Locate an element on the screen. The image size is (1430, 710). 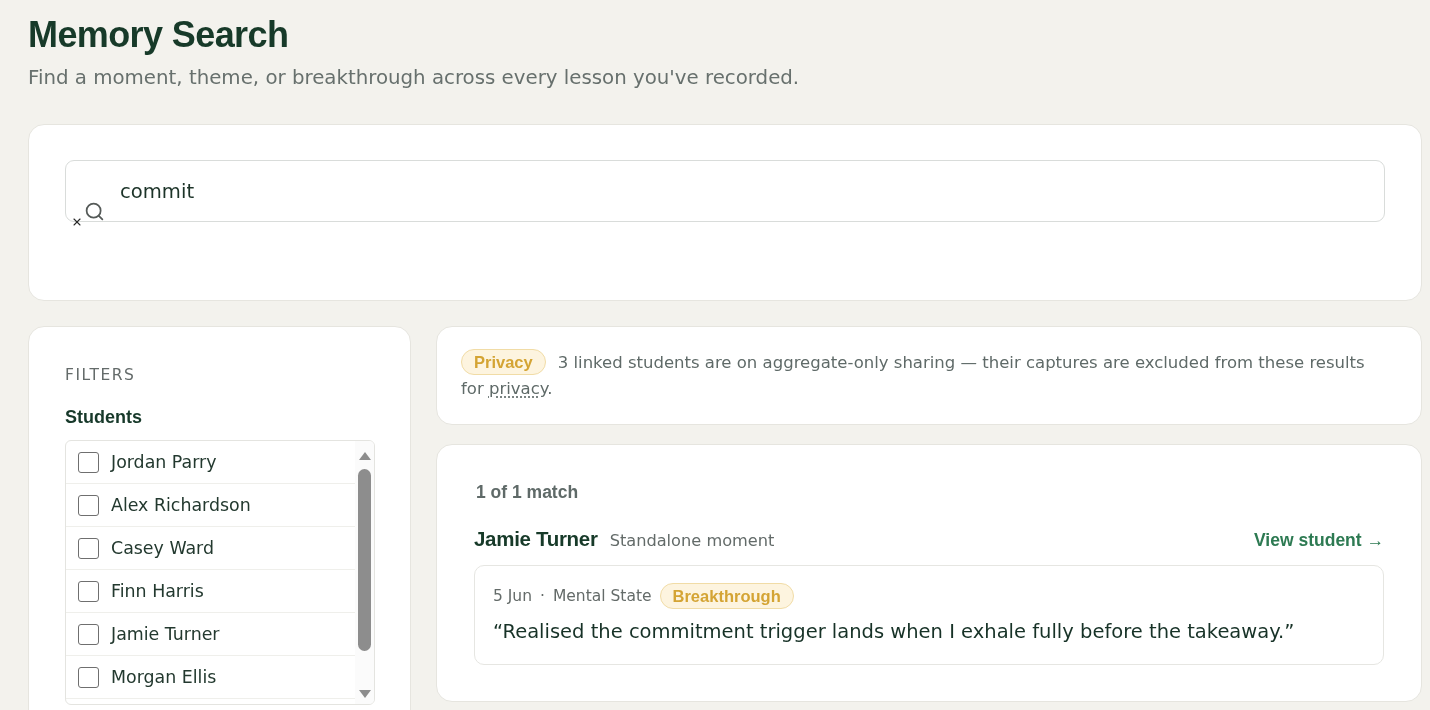
moment-quote: “Realised the commitment trigger lands when I exhale fully before the takeaway.” is located at coordinates (894, 632).